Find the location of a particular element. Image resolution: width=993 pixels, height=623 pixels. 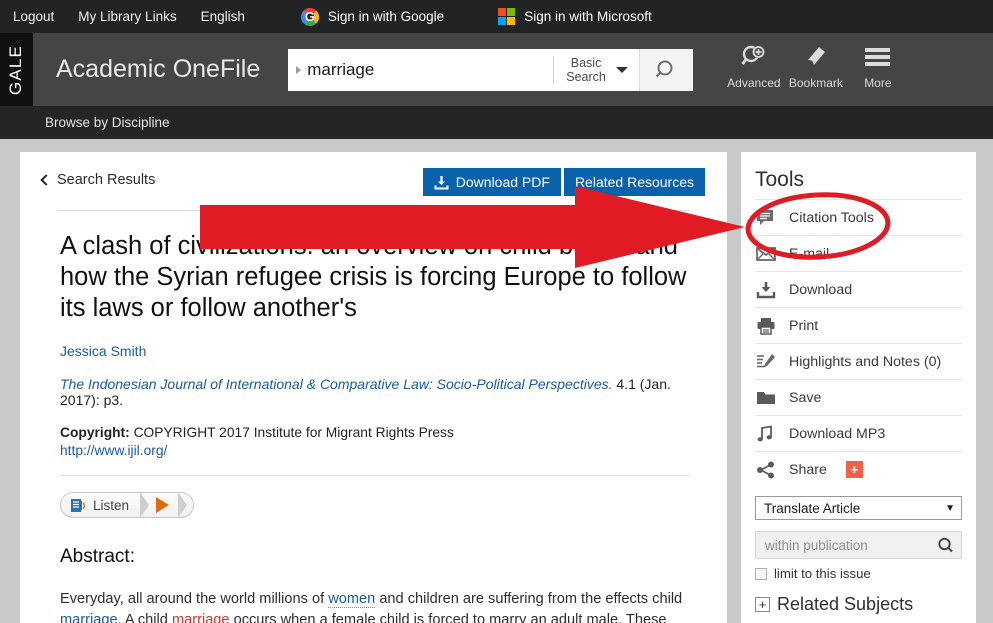

tool-label: Share is located at coordinates (808, 469).